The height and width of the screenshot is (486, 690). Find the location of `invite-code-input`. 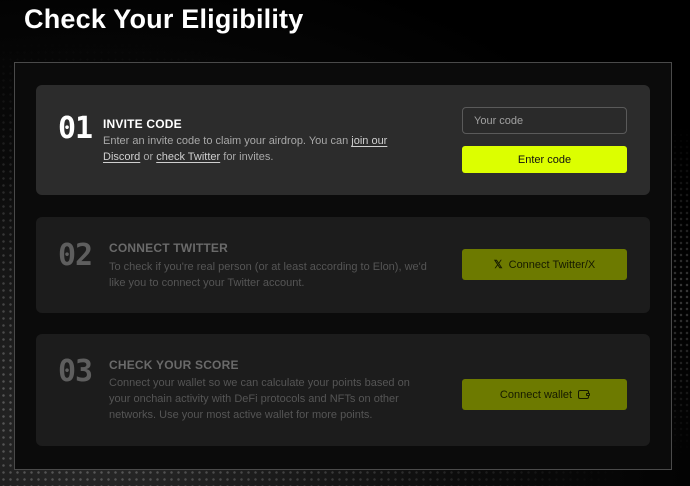

invite-code-input is located at coordinates (544, 120).